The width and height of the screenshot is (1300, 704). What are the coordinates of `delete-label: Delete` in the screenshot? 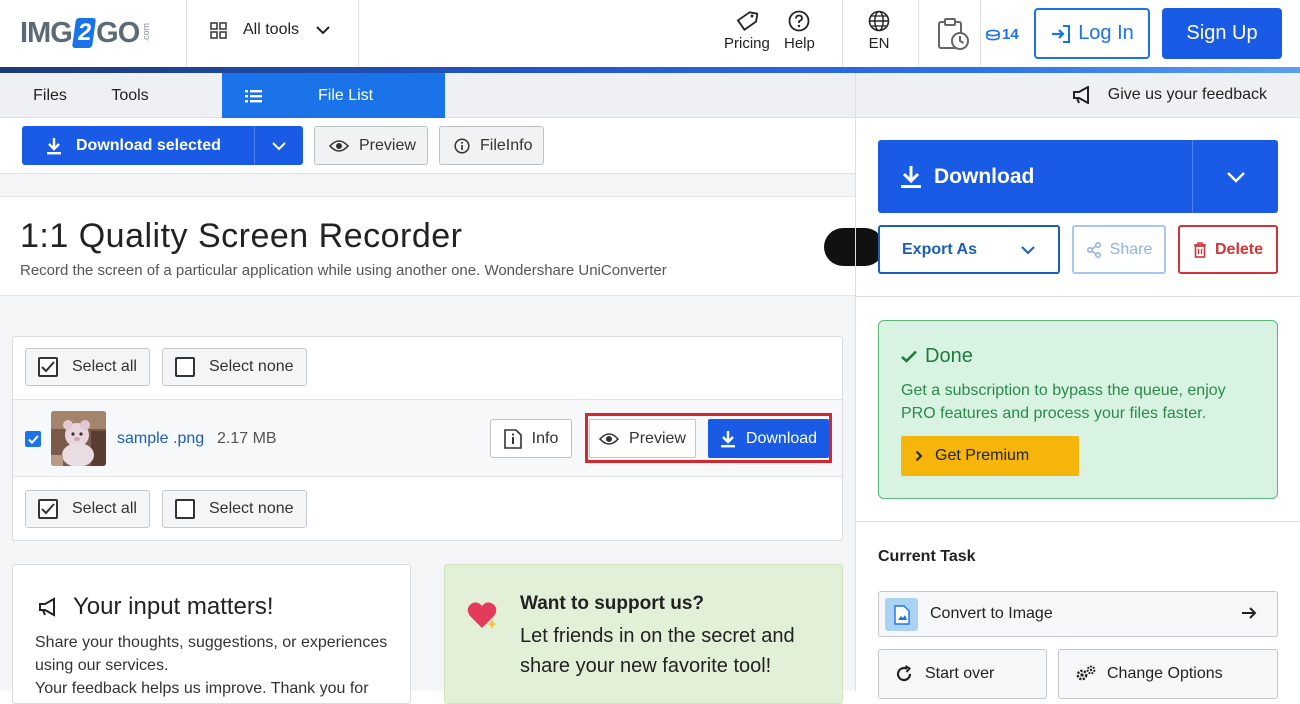 It's located at (1239, 249).